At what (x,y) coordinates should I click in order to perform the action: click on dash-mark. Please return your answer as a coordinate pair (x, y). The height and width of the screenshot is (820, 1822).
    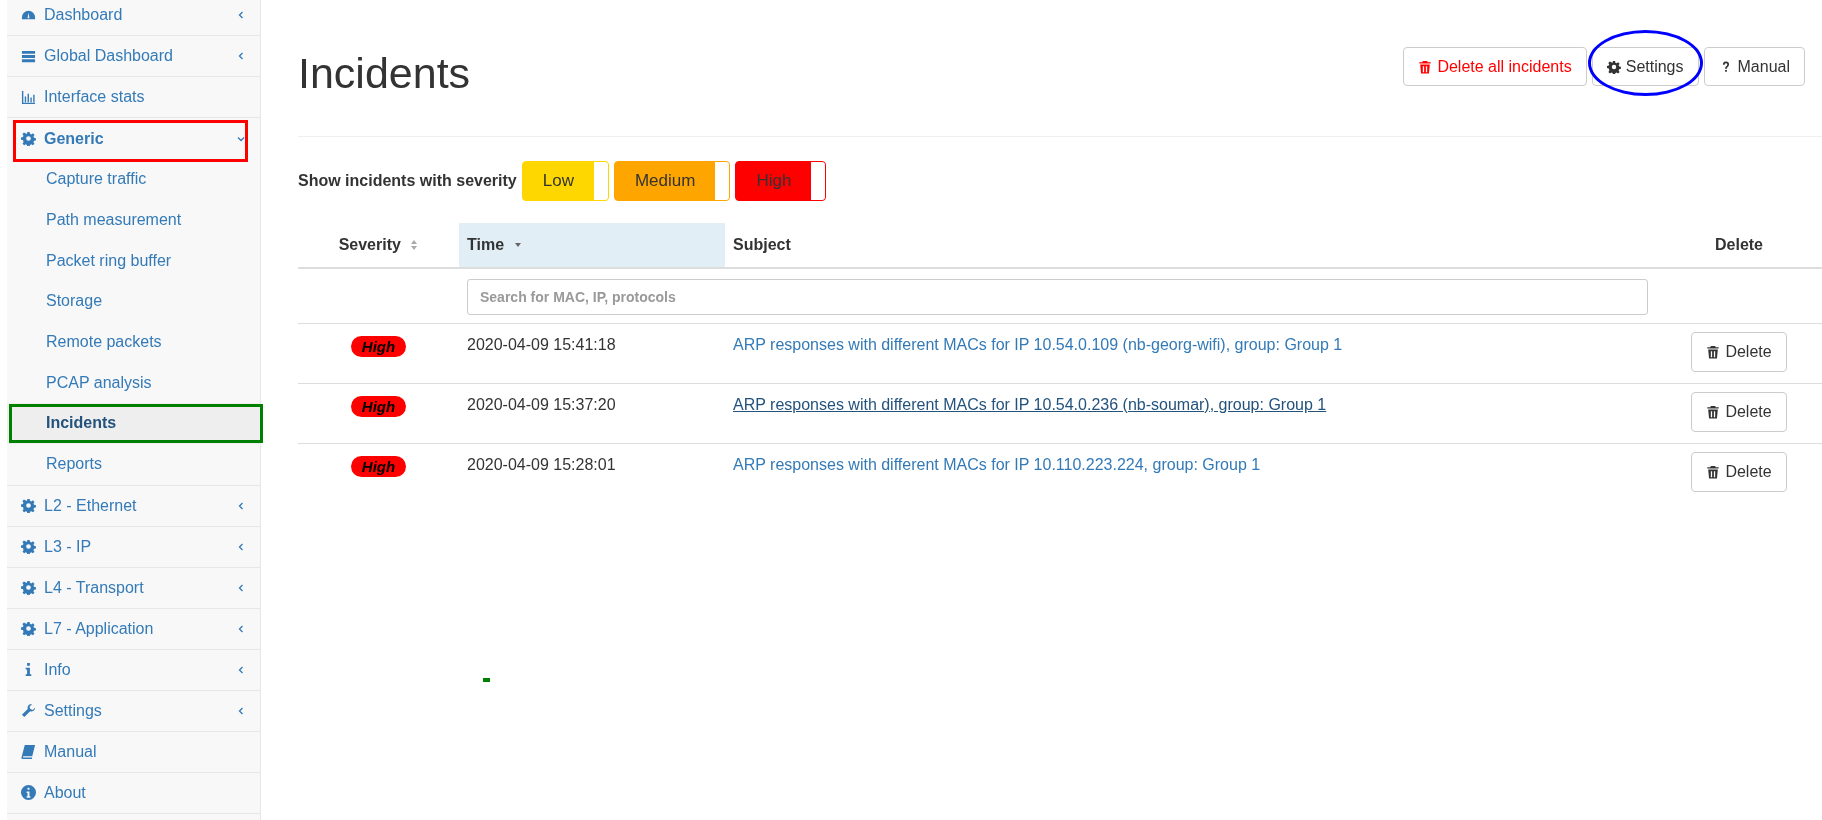
    Looking at the image, I should click on (486, 680).